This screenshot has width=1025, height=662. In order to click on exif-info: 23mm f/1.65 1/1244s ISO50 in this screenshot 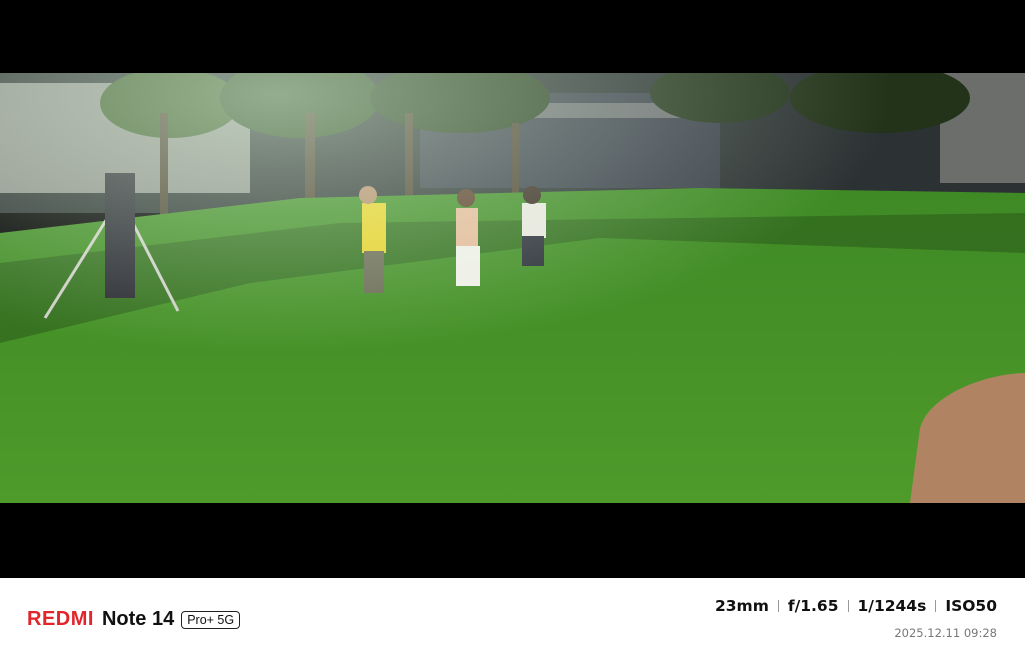, I will do `click(856, 606)`.